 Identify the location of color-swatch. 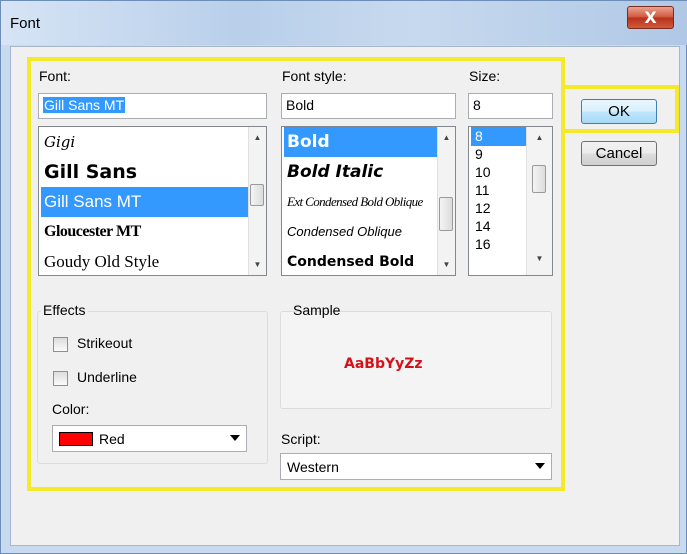
(76, 439).